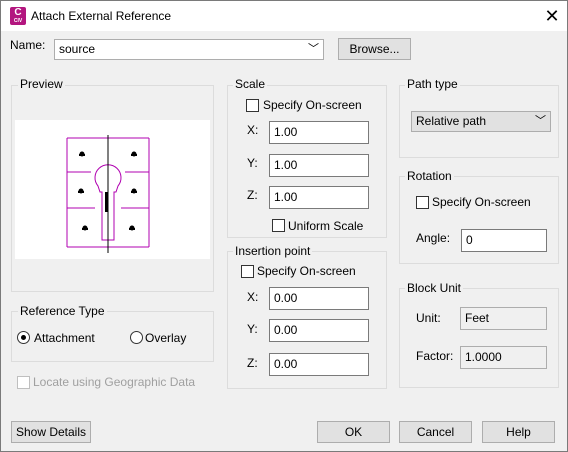 Image resolution: width=568 pixels, height=452 pixels. I want to click on factor-field: 1.0000, so click(503, 357).